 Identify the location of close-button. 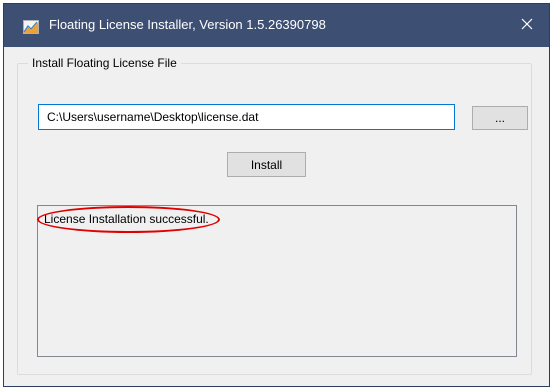
(527, 25).